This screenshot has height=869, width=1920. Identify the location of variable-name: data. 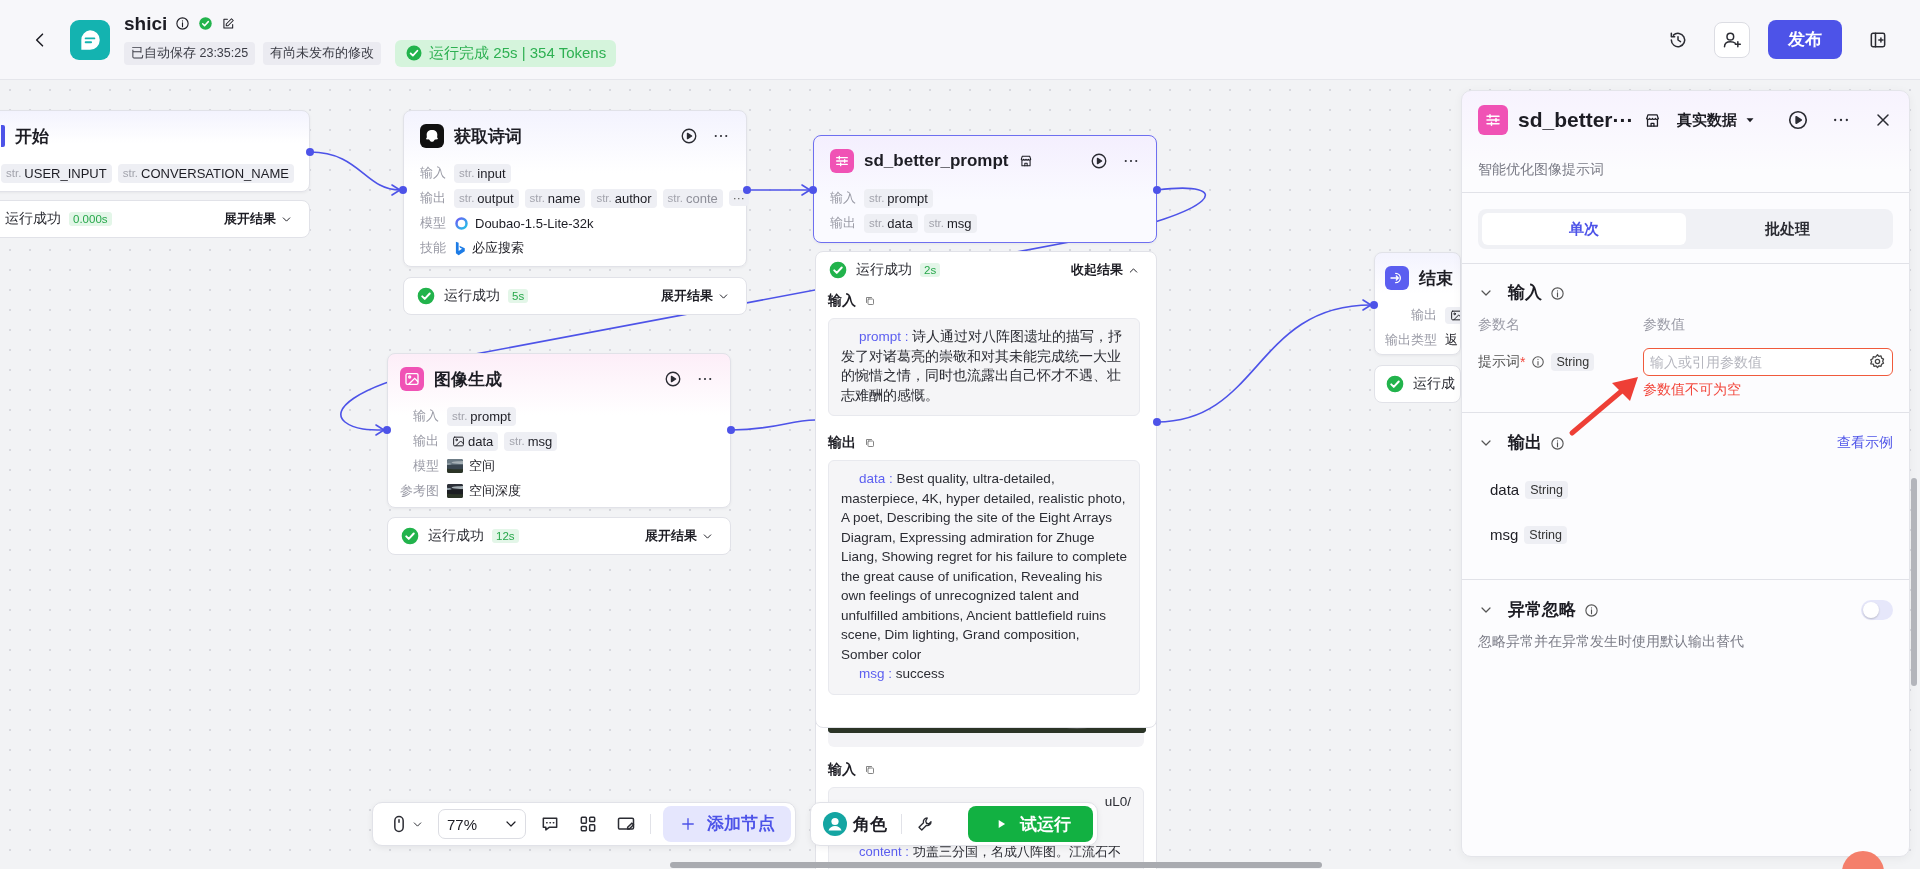
(481, 441).